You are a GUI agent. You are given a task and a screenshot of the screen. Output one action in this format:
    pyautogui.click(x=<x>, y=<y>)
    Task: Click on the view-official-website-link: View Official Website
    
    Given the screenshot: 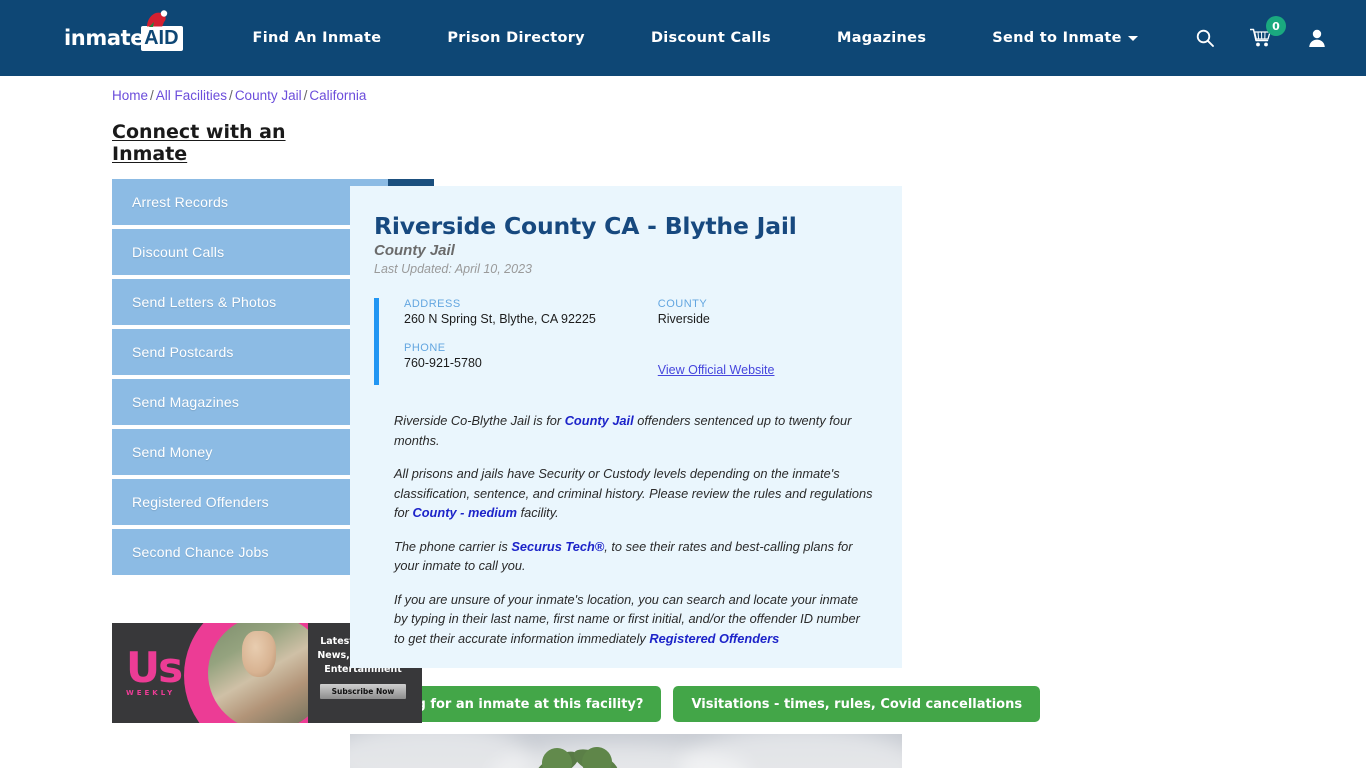 What is the action you would take?
    pyautogui.click(x=716, y=370)
    